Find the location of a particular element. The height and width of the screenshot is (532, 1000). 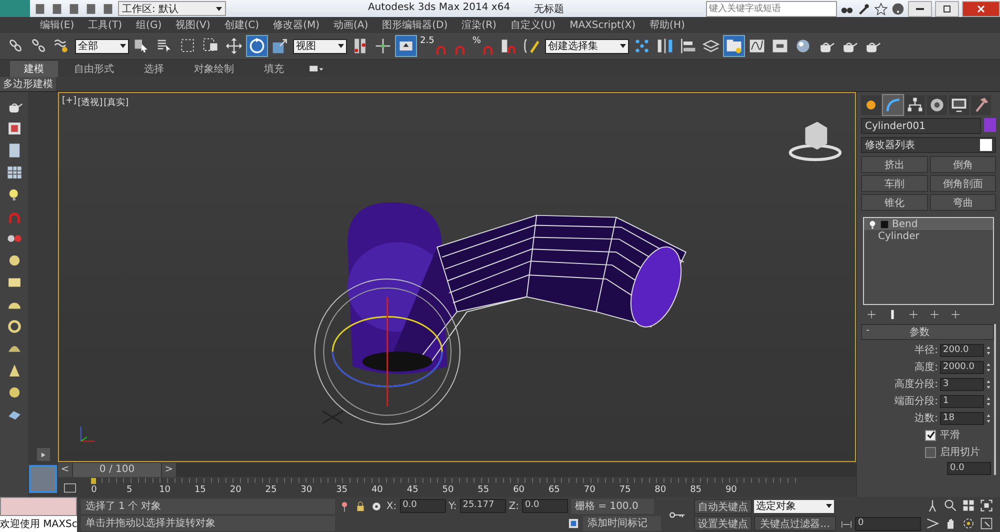

time-tag-icon is located at coordinates (573, 523).